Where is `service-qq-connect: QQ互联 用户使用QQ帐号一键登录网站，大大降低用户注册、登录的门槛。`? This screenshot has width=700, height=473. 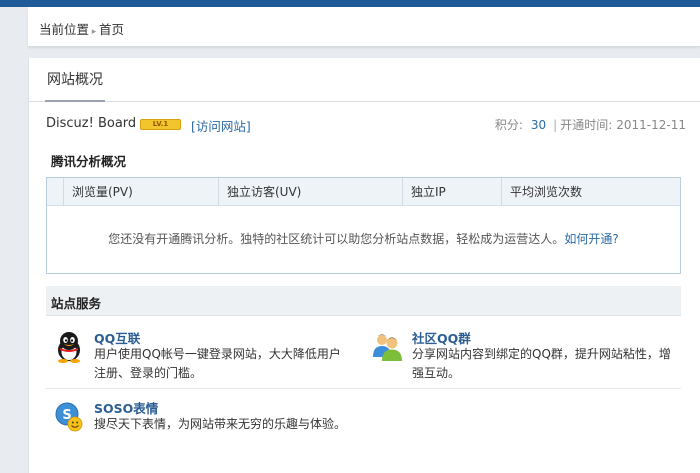 service-qq-connect: QQ互联 用户使用QQ帐号一键登录网站，大大降低用户注册、登录的门槛。 is located at coordinates (199, 356).